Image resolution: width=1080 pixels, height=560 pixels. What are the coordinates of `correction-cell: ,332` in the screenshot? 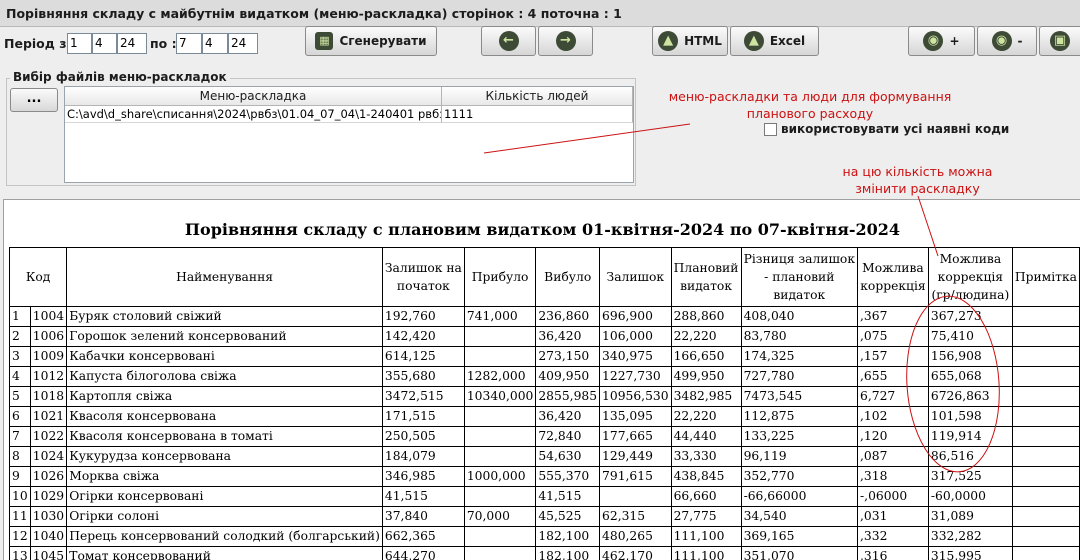 It's located at (893, 536).